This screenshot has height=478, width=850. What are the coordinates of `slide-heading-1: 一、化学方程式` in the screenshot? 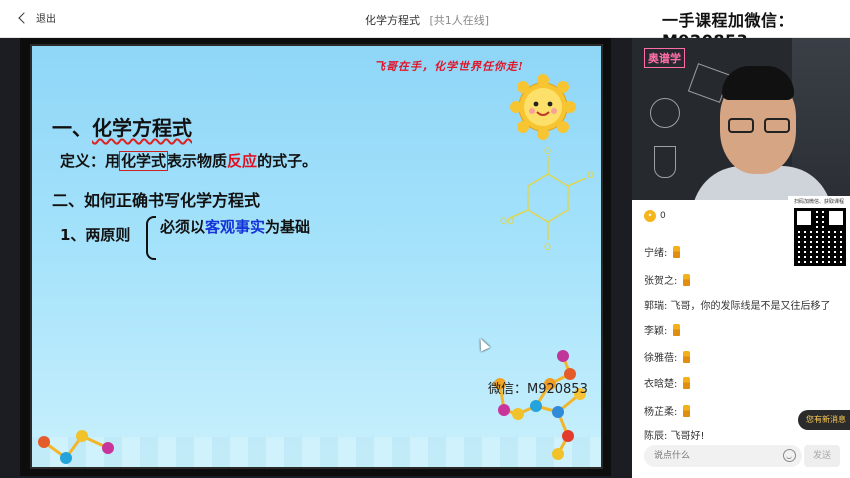 It's located at (122, 126).